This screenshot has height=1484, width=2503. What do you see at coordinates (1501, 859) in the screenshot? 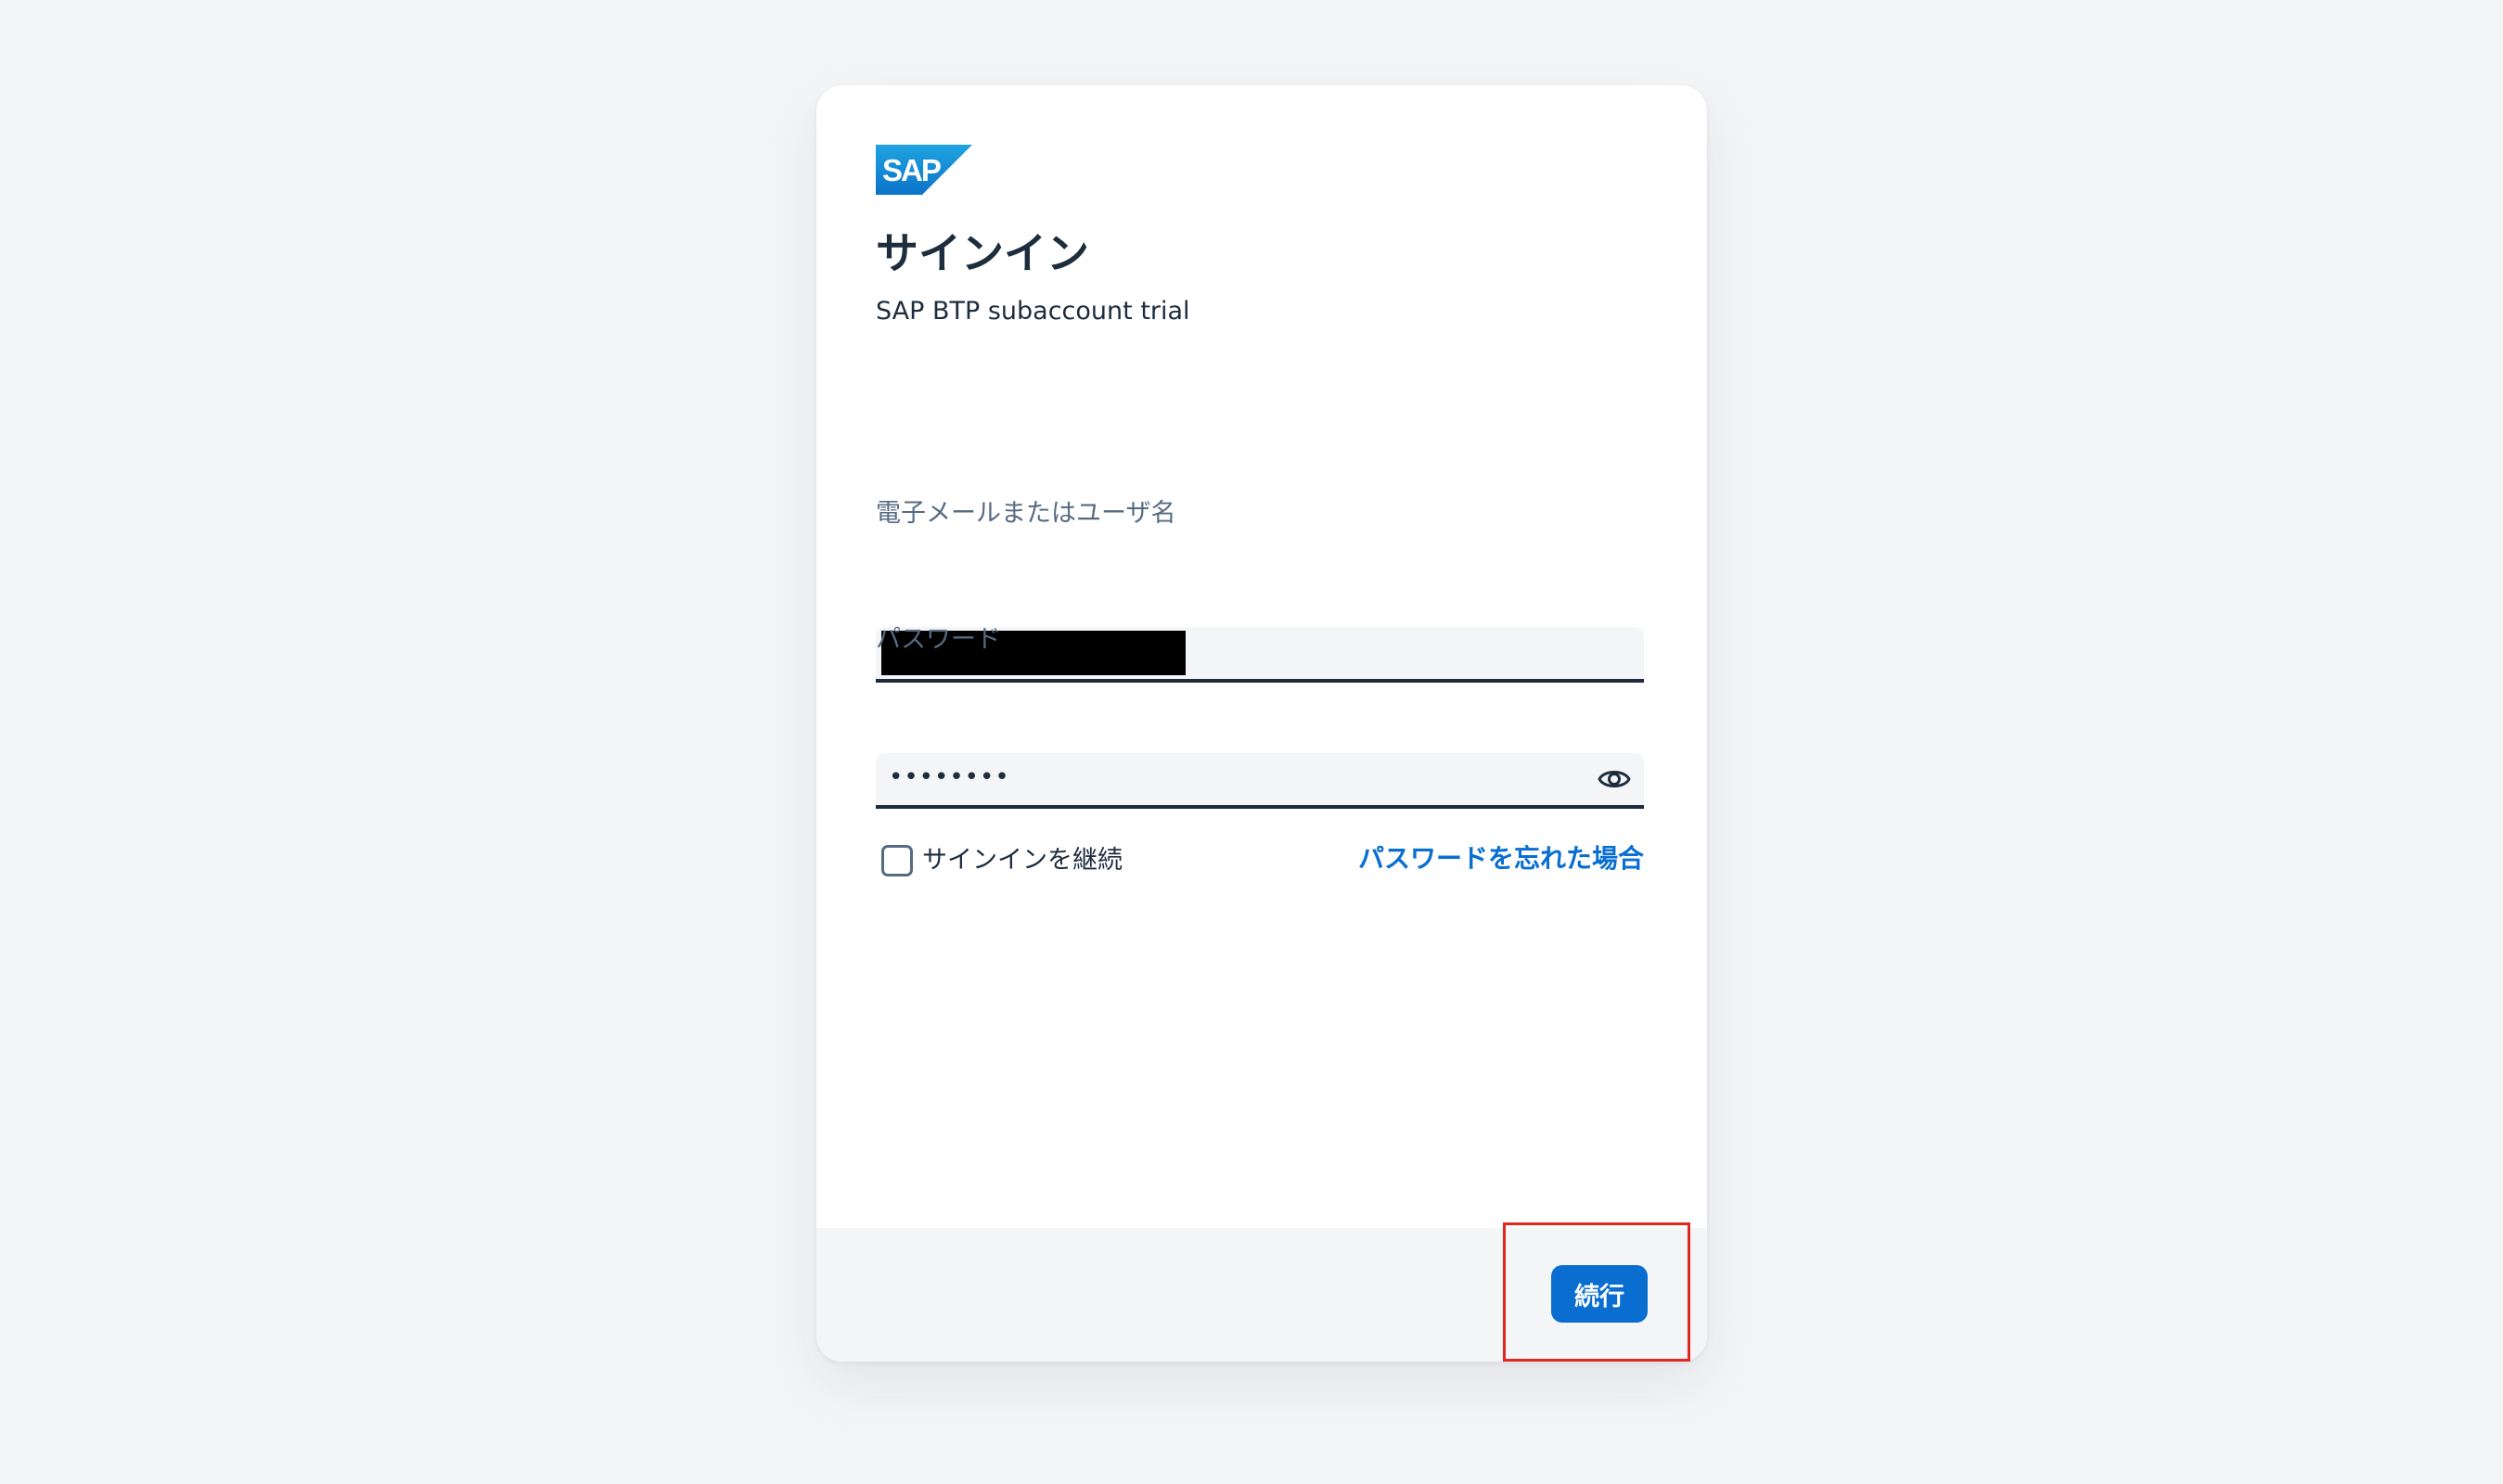
I see `forgot-password-link: パスワードを忘れた場合` at bounding box center [1501, 859].